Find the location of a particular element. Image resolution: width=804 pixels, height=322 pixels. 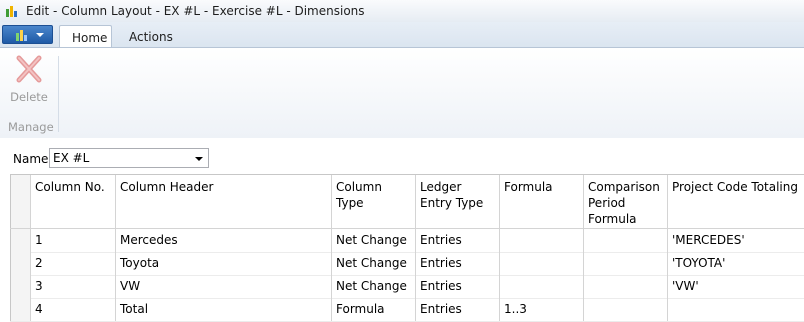

tab-actions-label: Actions is located at coordinates (151, 37).